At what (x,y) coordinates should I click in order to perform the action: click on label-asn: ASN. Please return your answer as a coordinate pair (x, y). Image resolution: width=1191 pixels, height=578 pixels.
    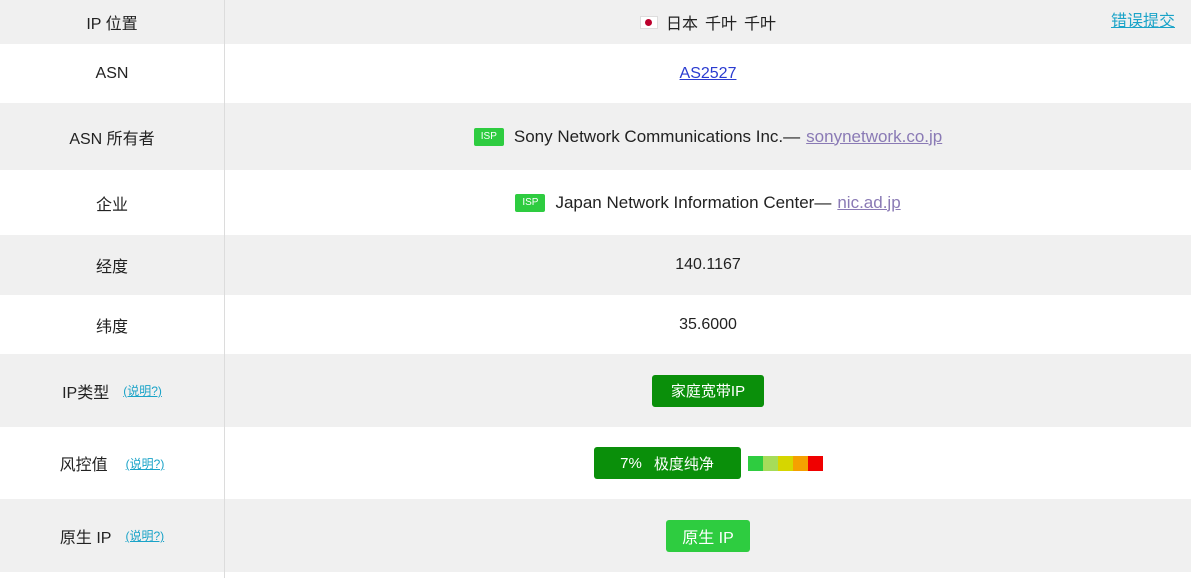
    Looking at the image, I should click on (112, 73).